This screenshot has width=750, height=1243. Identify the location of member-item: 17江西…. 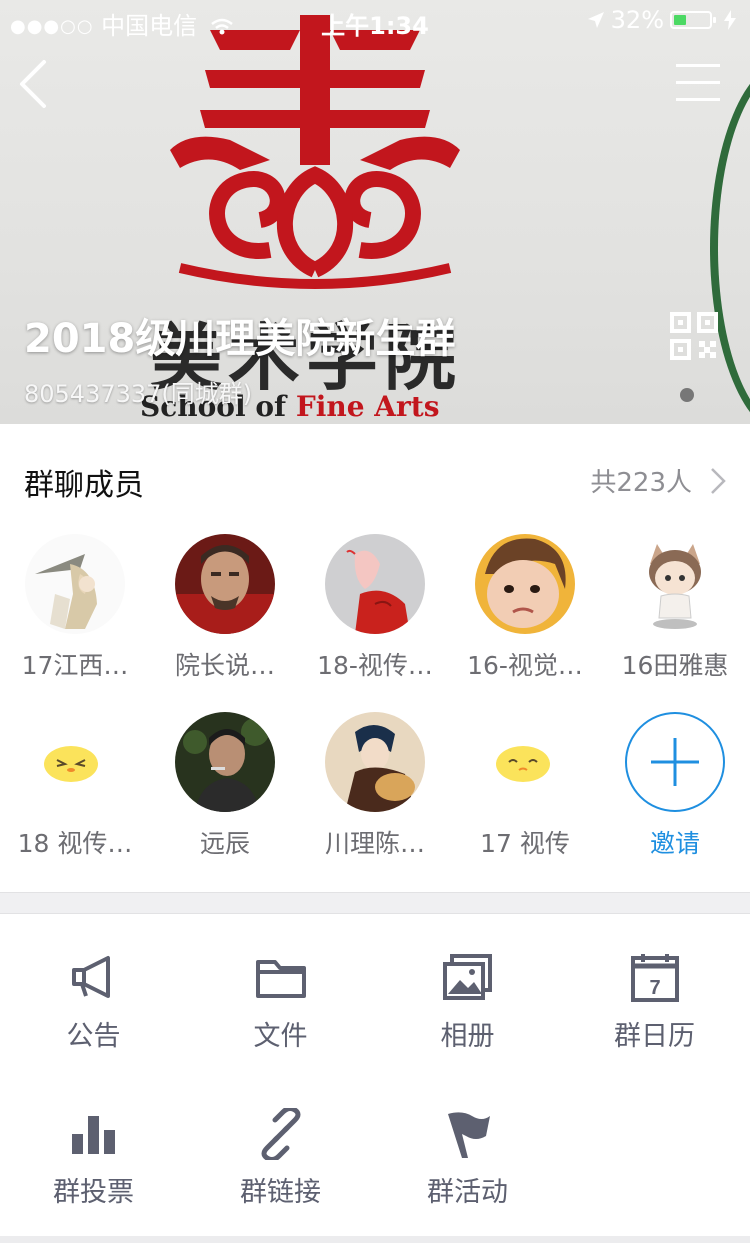
(75, 619).